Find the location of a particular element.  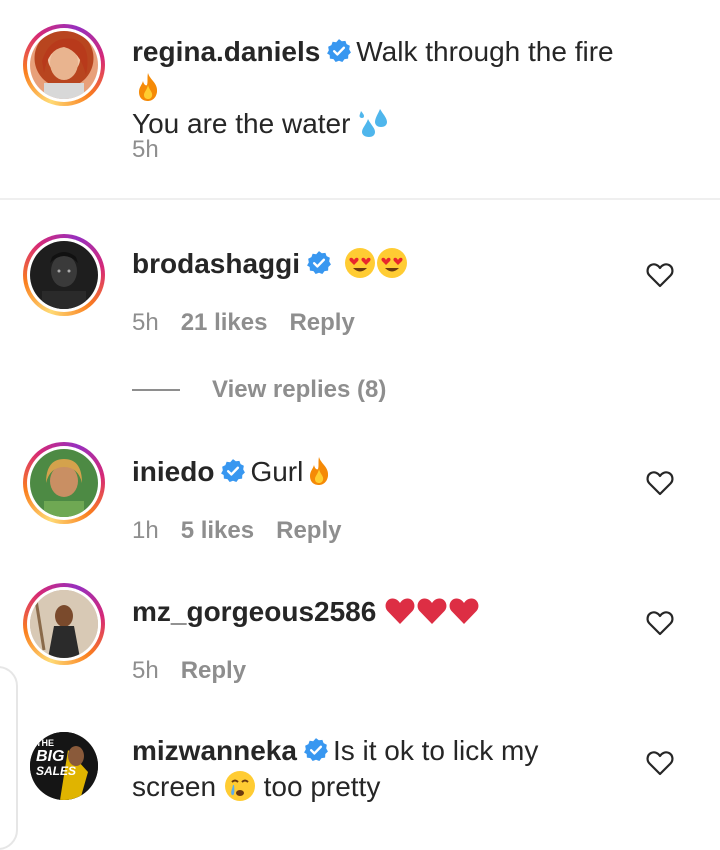

comment-username: mz_gorgeous2586 is located at coordinates (254, 611).